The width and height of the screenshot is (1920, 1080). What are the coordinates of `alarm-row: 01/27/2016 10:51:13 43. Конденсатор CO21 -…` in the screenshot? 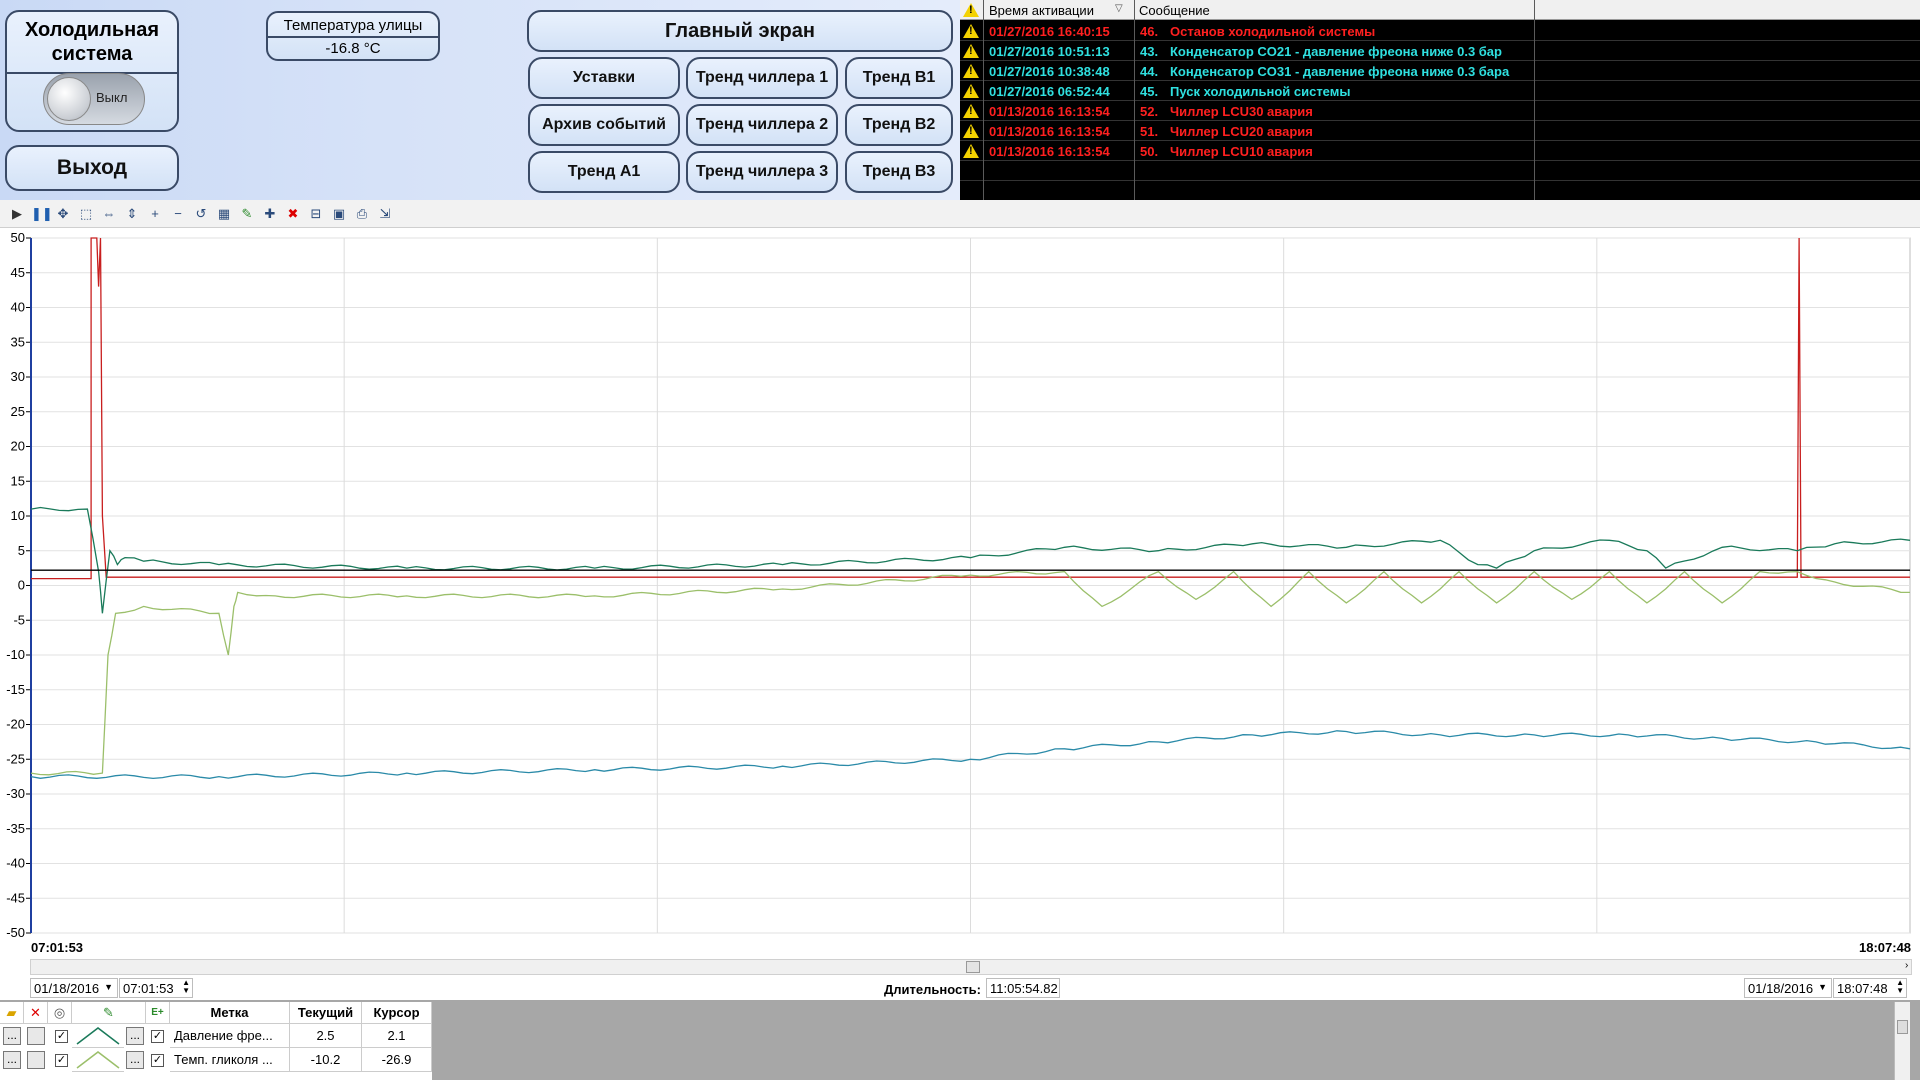 It's located at (1440, 51).